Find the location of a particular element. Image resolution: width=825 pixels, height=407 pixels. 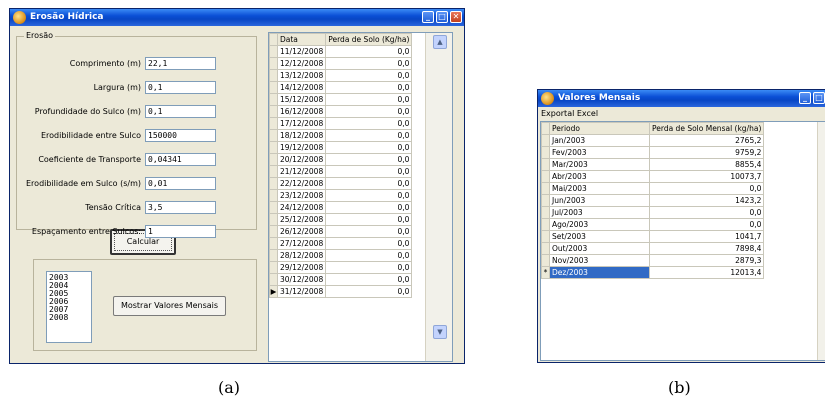

table-row: 12/12/2008 0,0 is located at coordinates (341, 63).